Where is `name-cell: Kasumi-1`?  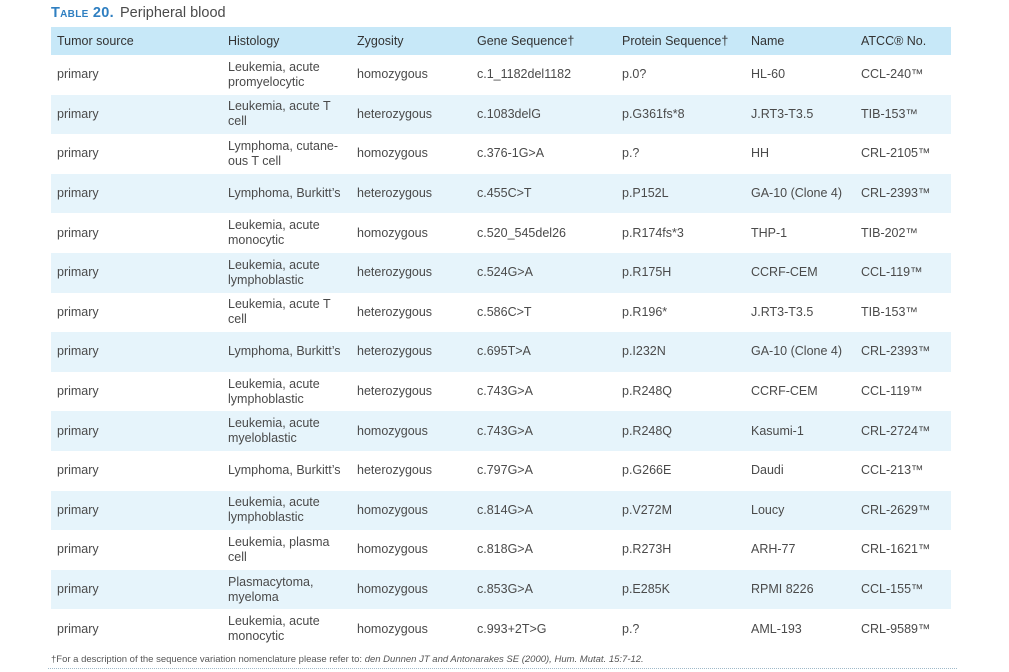
name-cell: Kasumi-1 is located at coordinates (777, 430).